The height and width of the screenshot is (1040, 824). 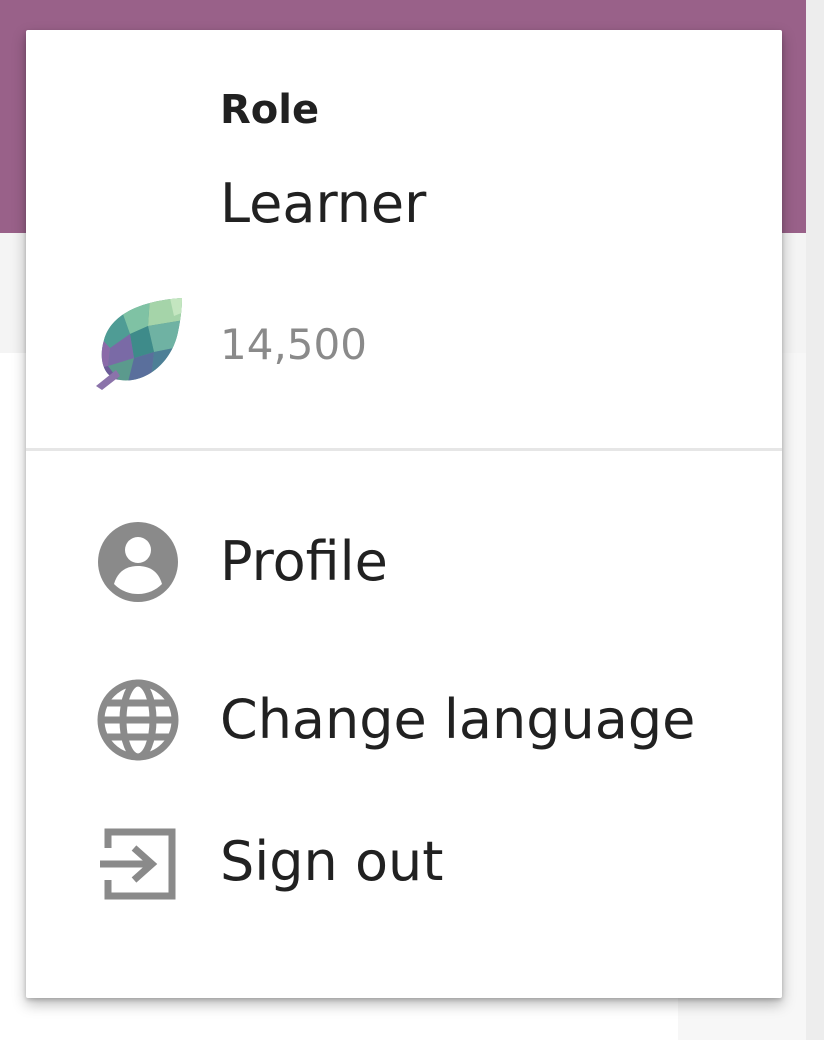 I want to click on menu-item-label: Change language, so click(x=458, y=719).